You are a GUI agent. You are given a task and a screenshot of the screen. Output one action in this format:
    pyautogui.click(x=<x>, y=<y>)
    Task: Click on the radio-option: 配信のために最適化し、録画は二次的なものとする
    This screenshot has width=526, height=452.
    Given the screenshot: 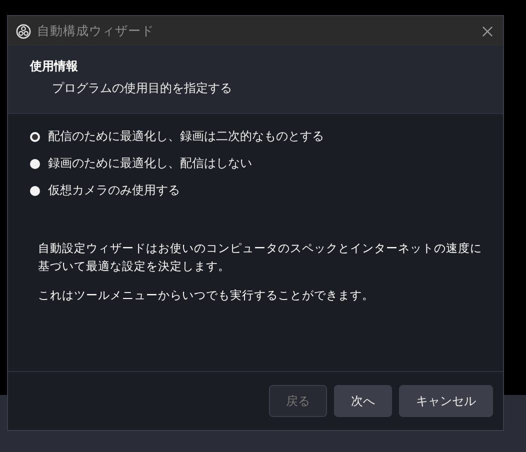 What is the action you would take?
    pyautogui.click(x=255, y=136)
    